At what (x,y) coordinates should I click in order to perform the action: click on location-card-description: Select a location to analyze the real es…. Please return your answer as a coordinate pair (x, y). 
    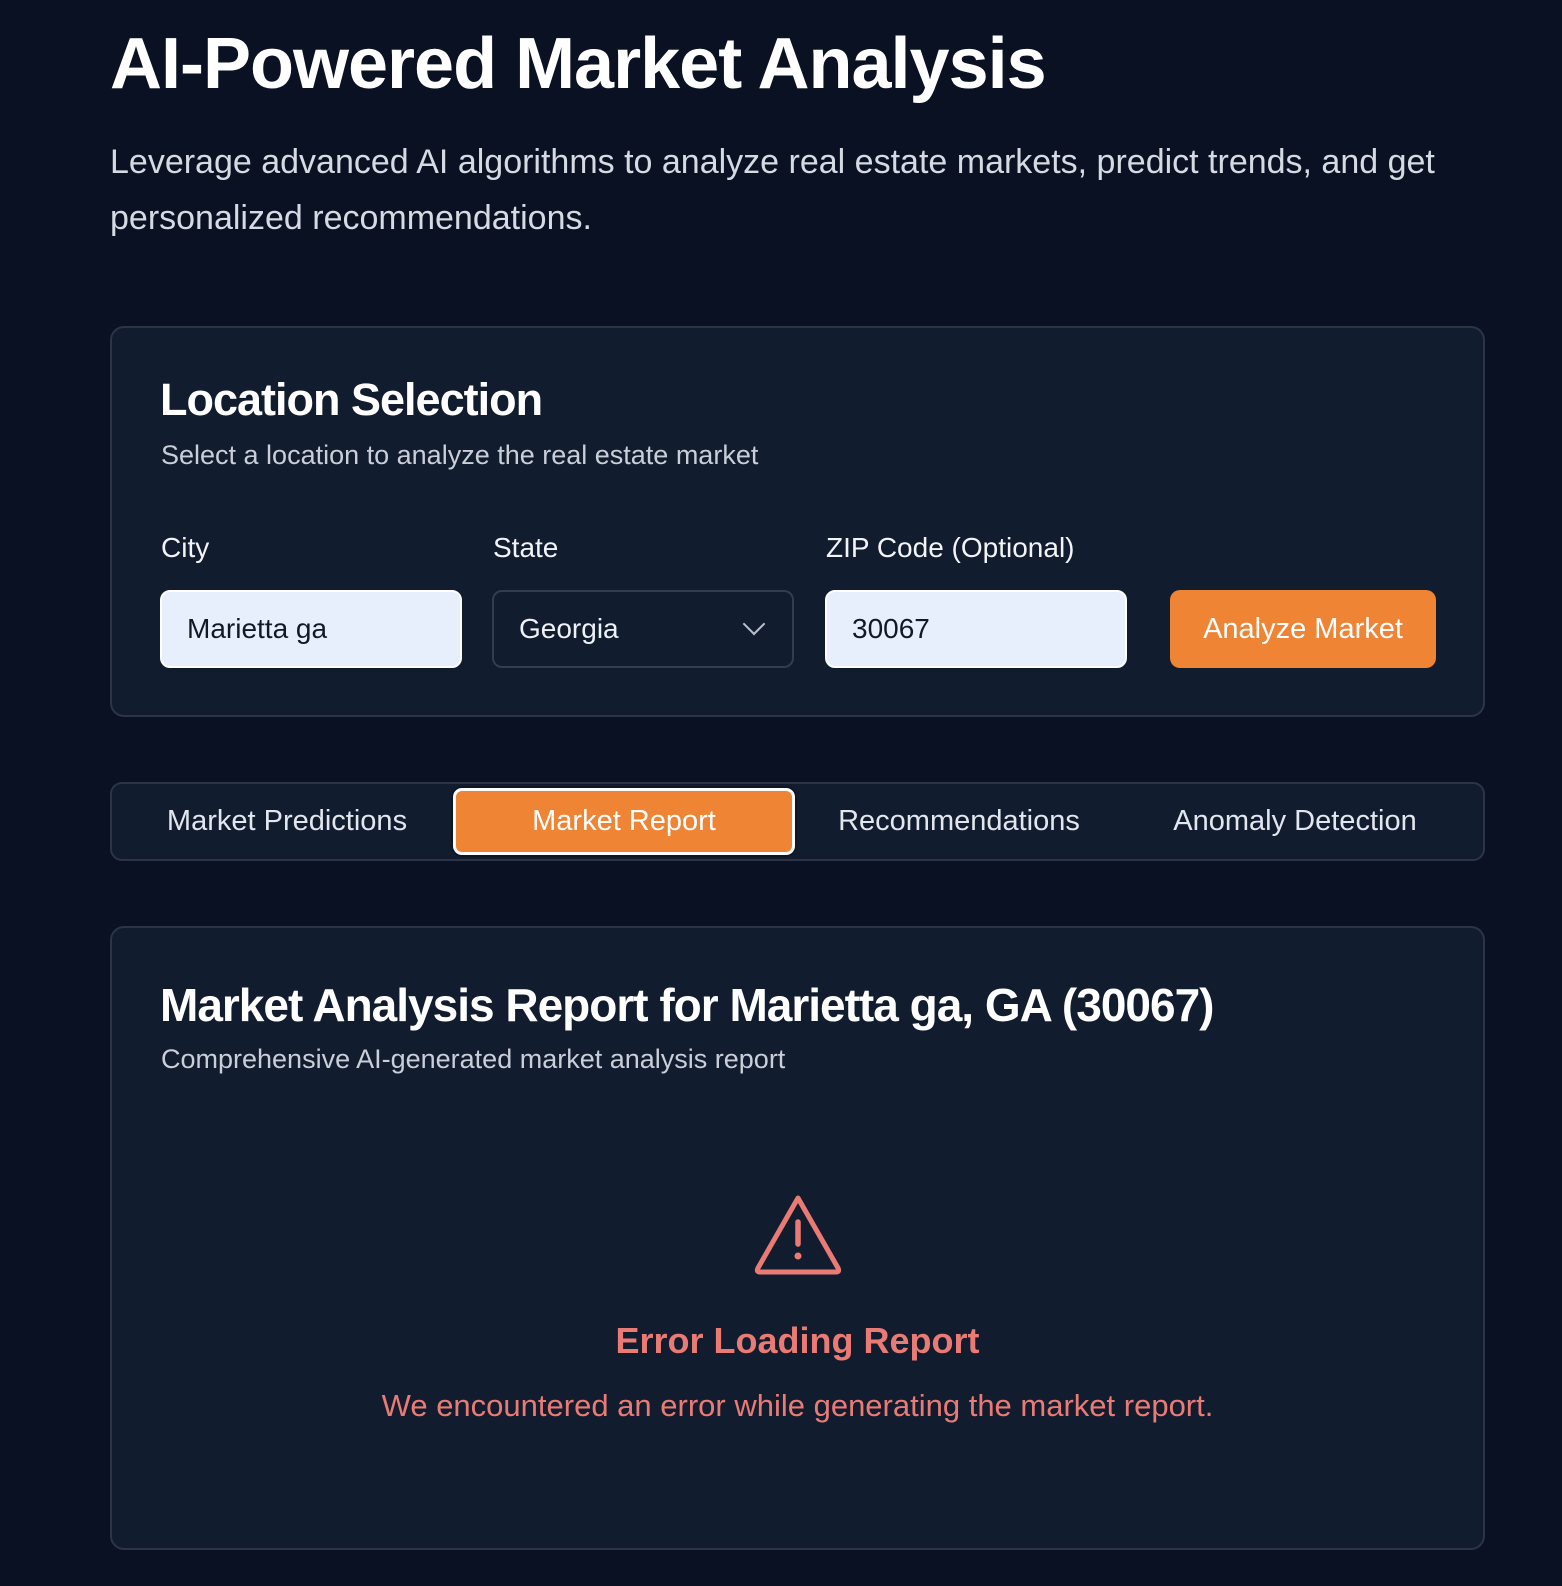
    Looking at the image, I should click on (460, 455).